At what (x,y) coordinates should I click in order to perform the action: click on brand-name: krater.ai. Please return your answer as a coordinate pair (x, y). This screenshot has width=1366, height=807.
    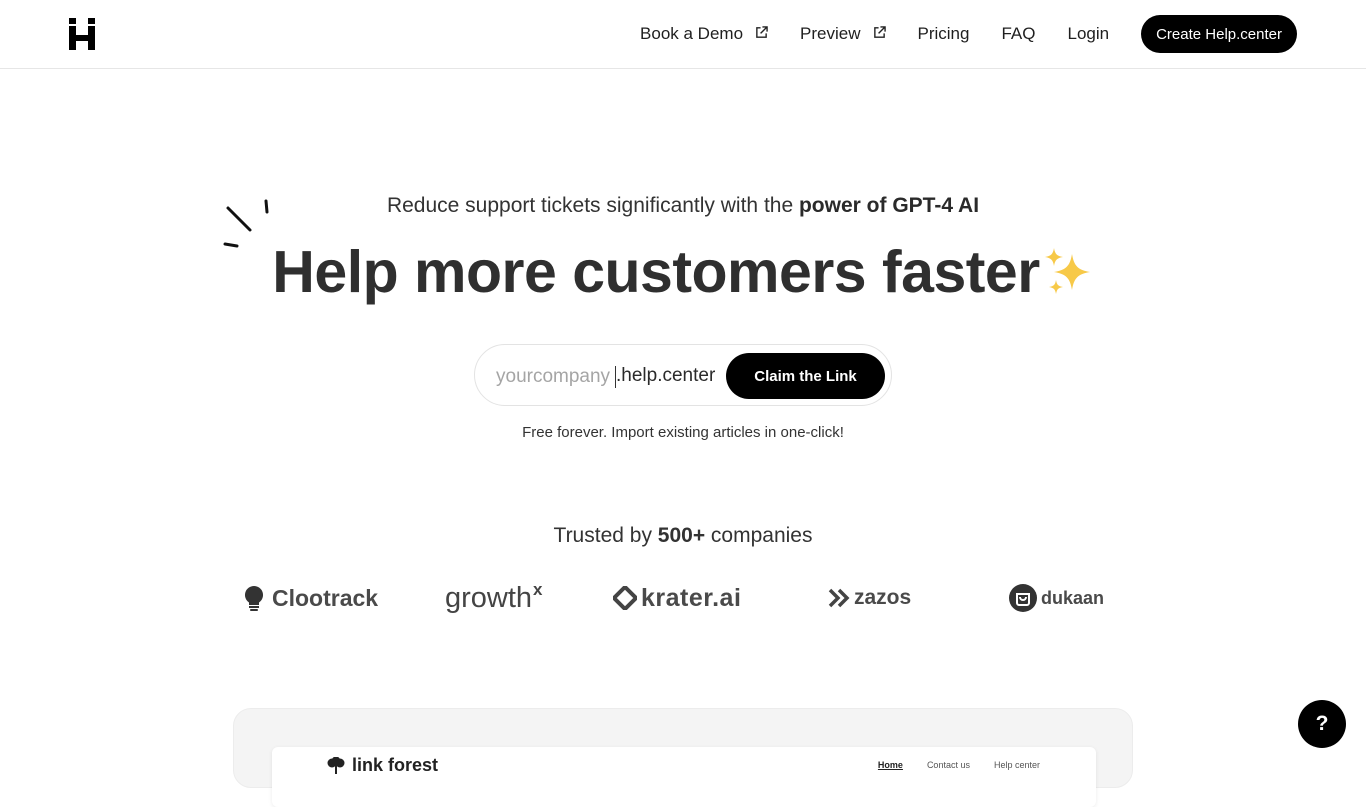
    Looking at the image, I should click on (691, 597).